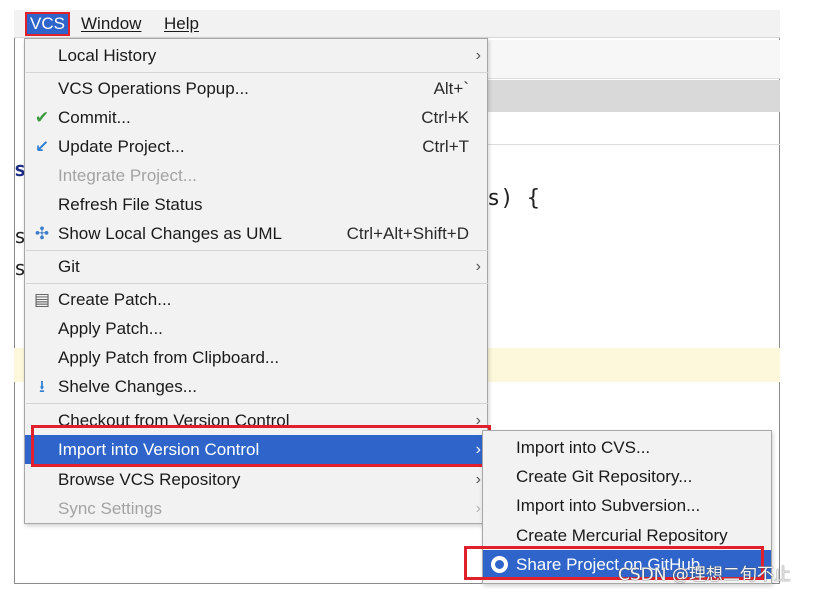  Describe the element at coordinates (397, 24) in the screenshot. I see `menubar: VCS Window Help` at that location.